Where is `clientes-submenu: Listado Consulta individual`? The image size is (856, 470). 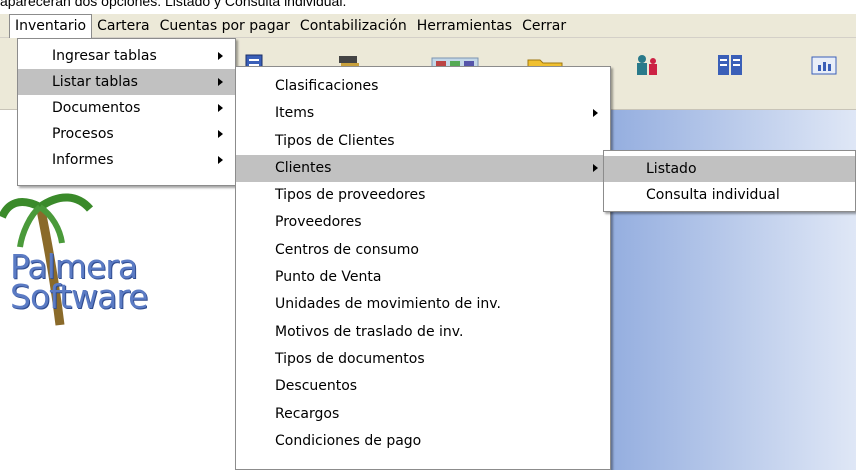 clientes-submenu: Listado Consulta individual is located at coordinates (729, 181).